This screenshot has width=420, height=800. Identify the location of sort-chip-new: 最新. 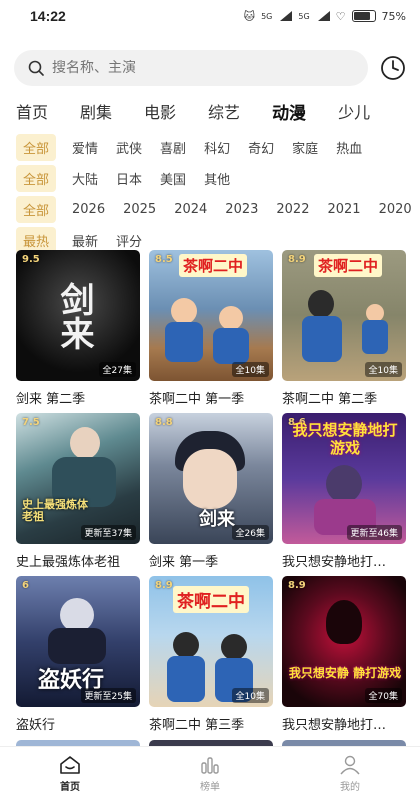
(85, 240).